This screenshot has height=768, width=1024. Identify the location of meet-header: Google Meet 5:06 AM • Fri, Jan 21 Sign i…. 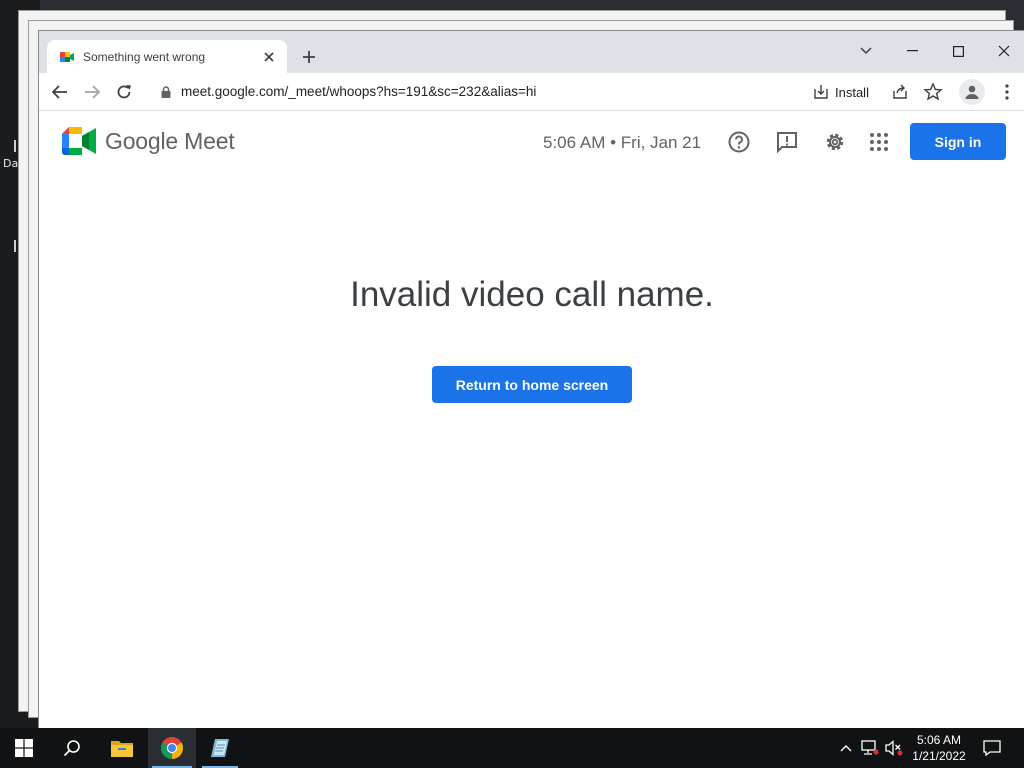
(531, 143).